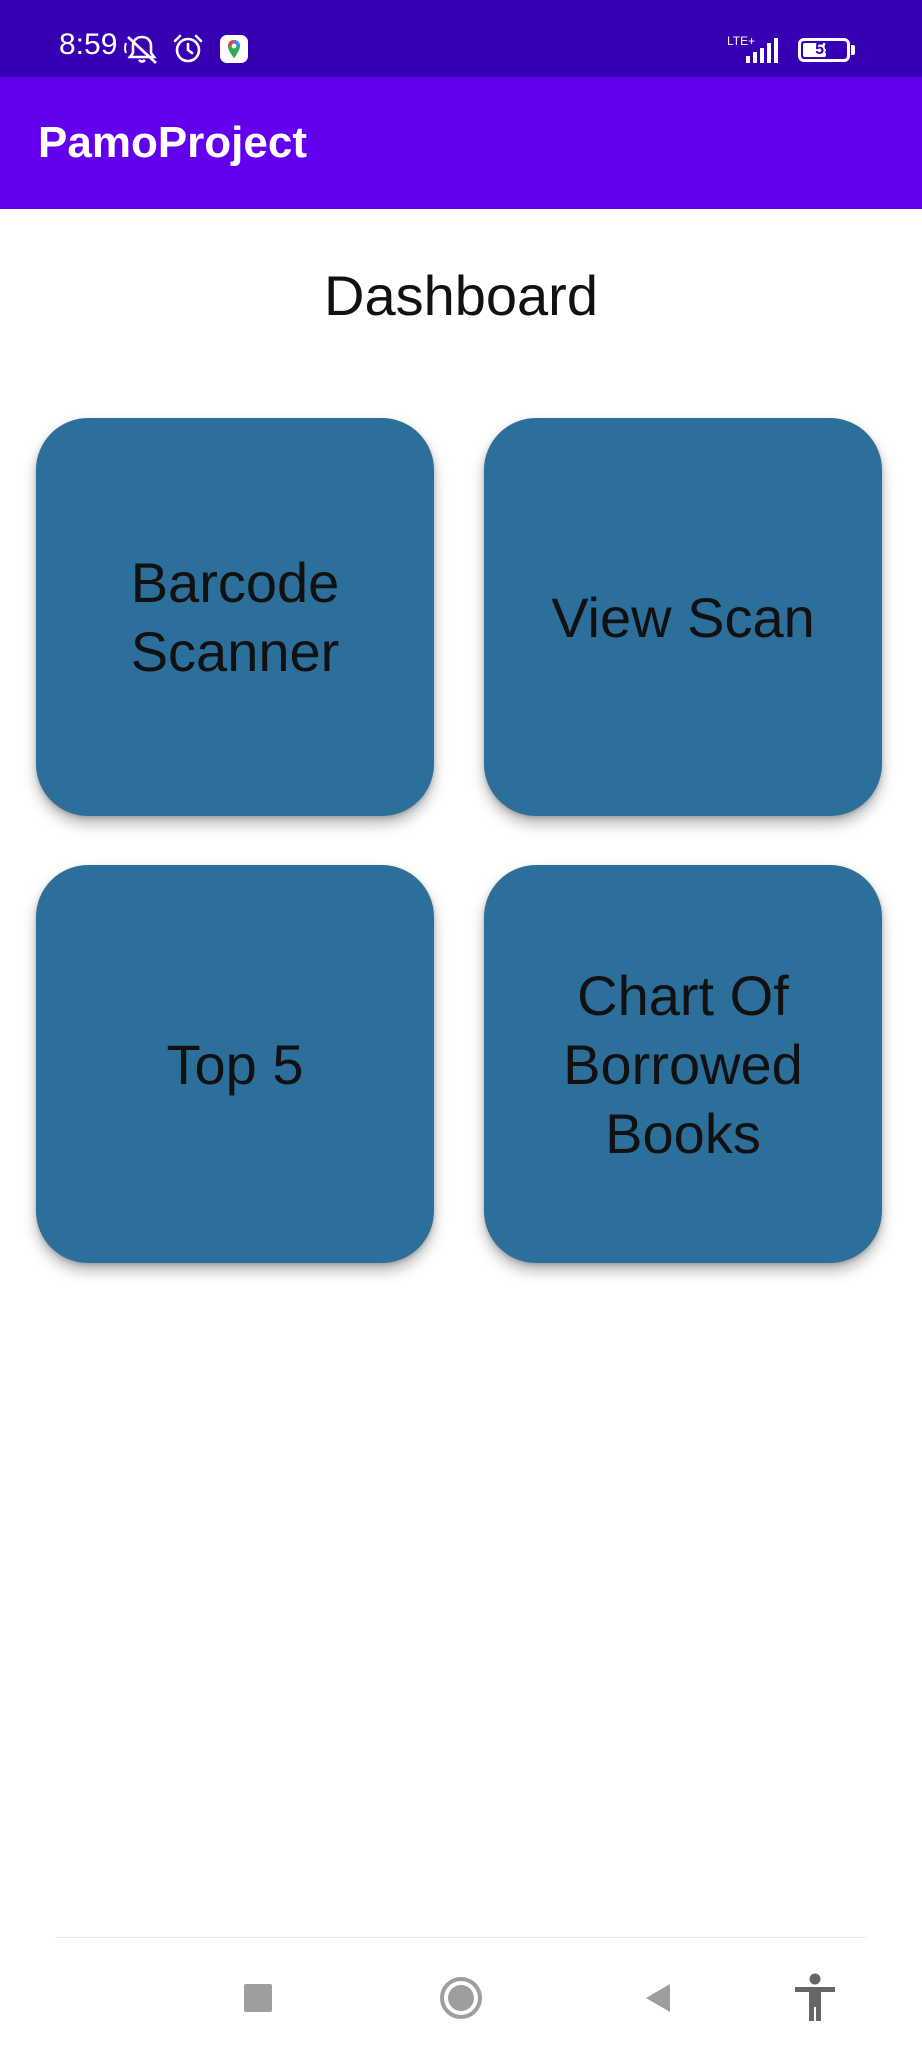 The image size is (922, 2048). I want to click on top-5-button: Top 5, so click(235, 1064).